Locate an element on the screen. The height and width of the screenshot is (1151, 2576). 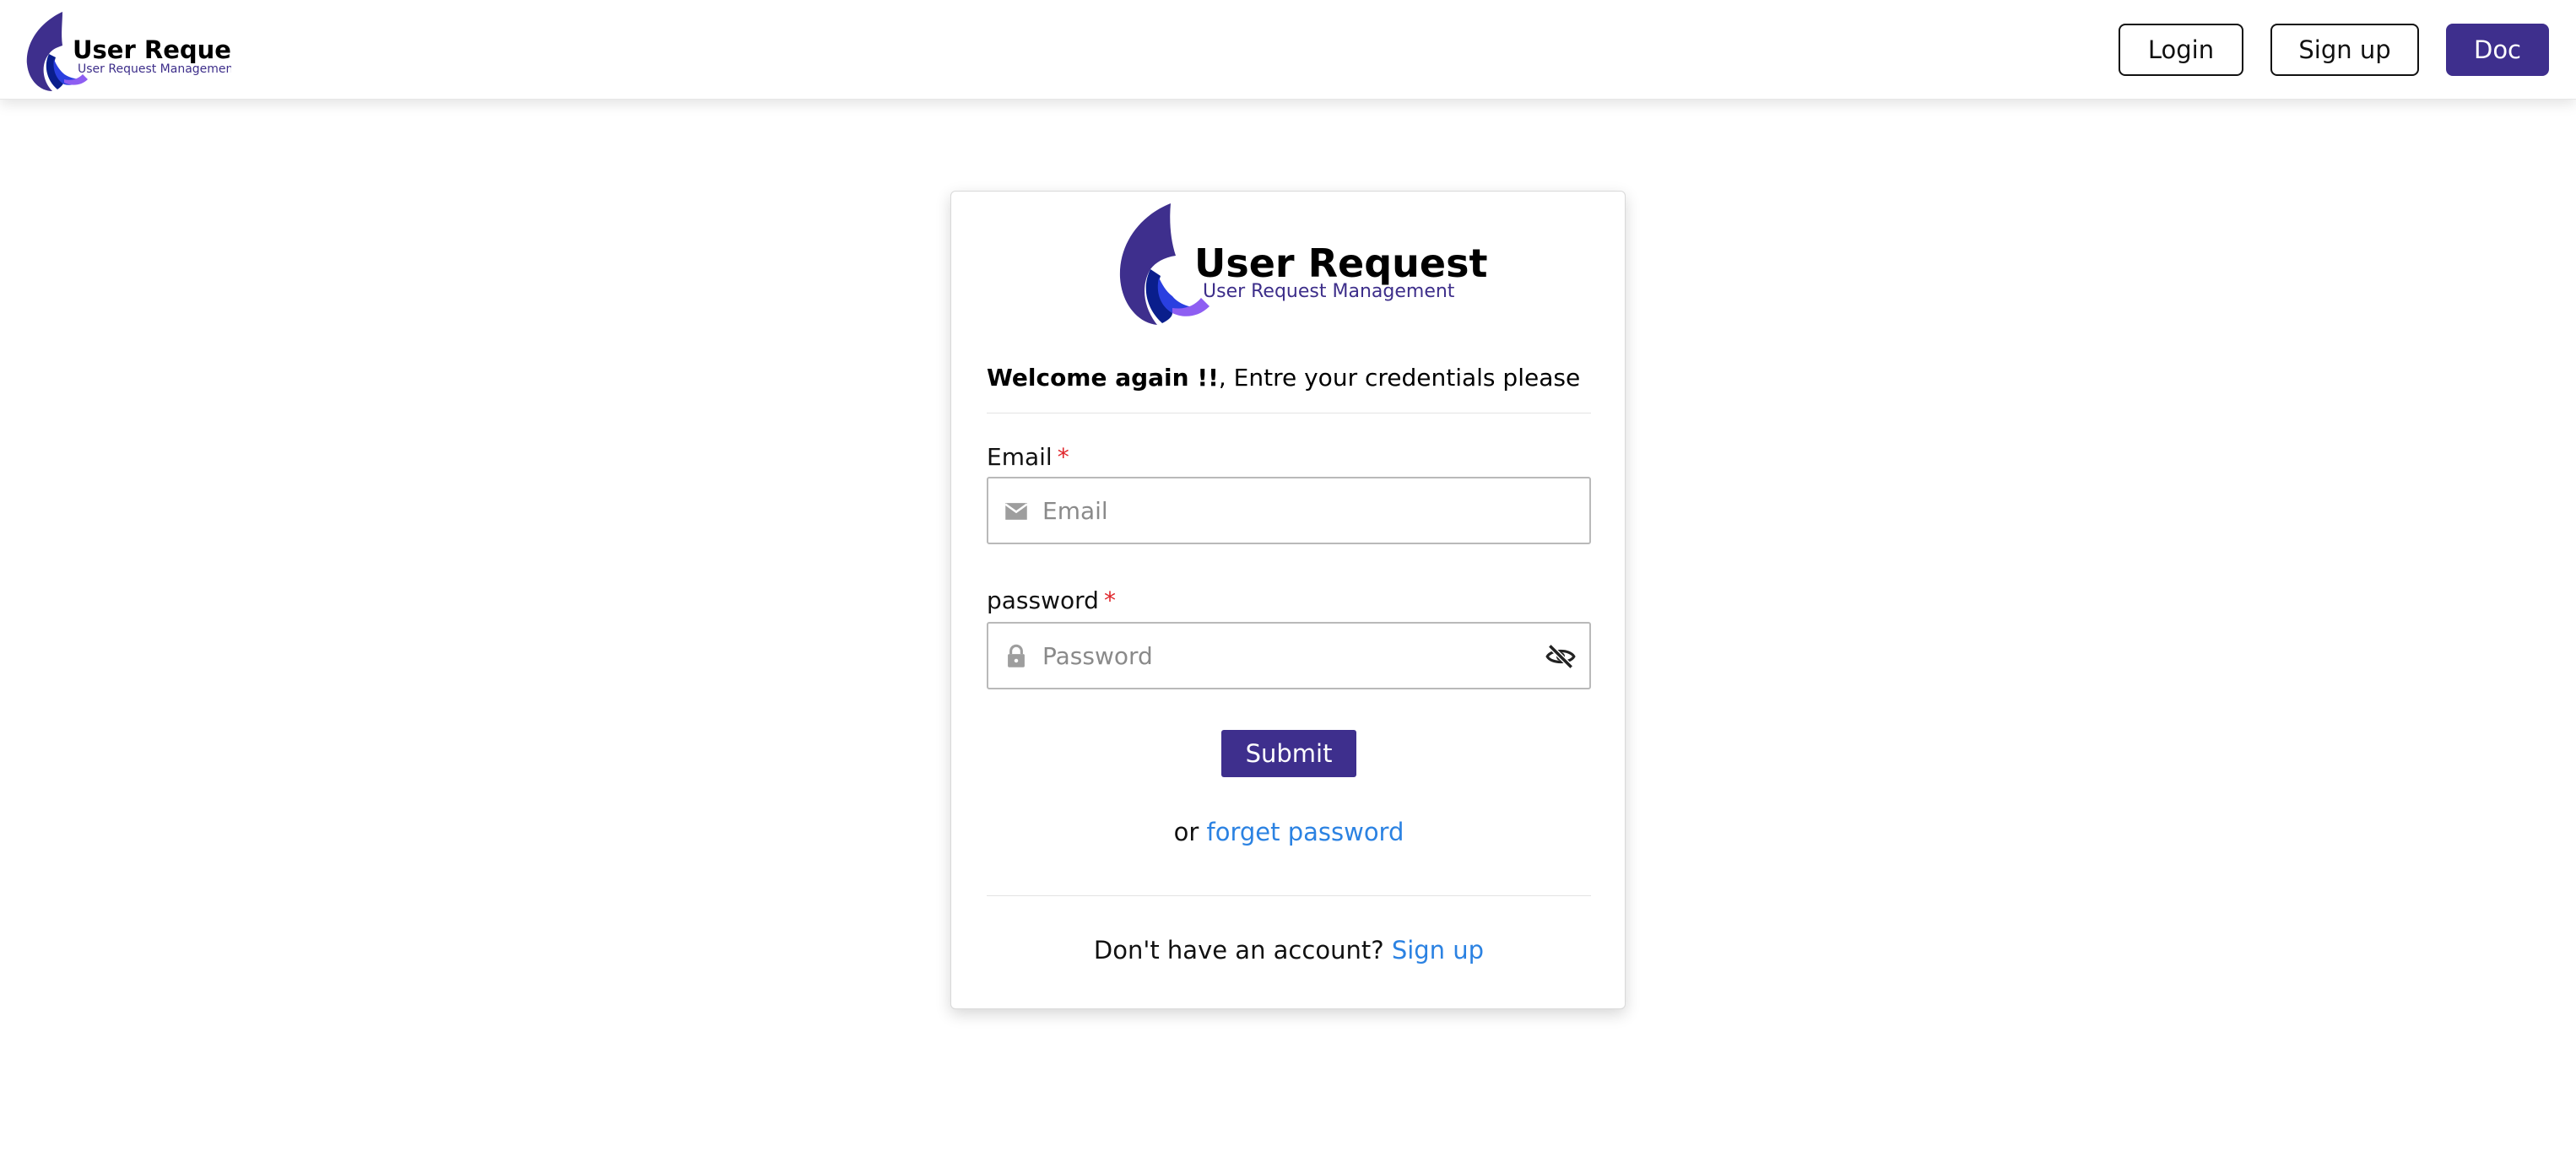
forgot-password-link: forget password is located at coordinates (1305, 832).